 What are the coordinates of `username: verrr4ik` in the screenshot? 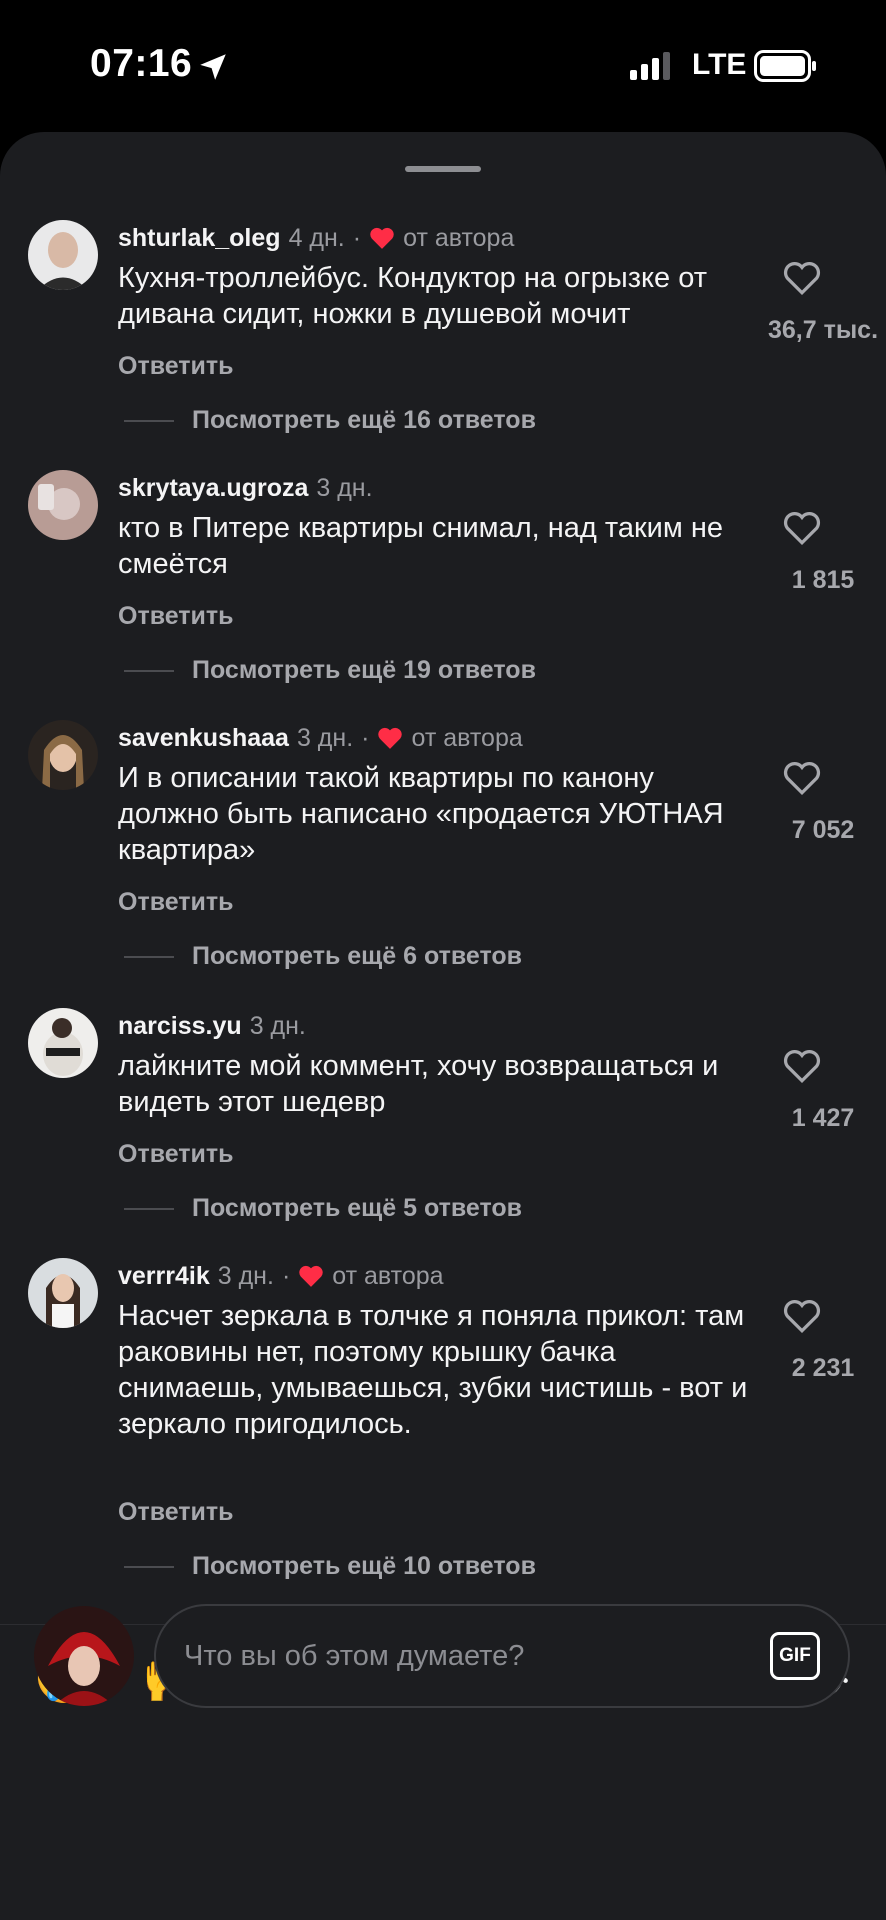 It's located at (164, 1276).